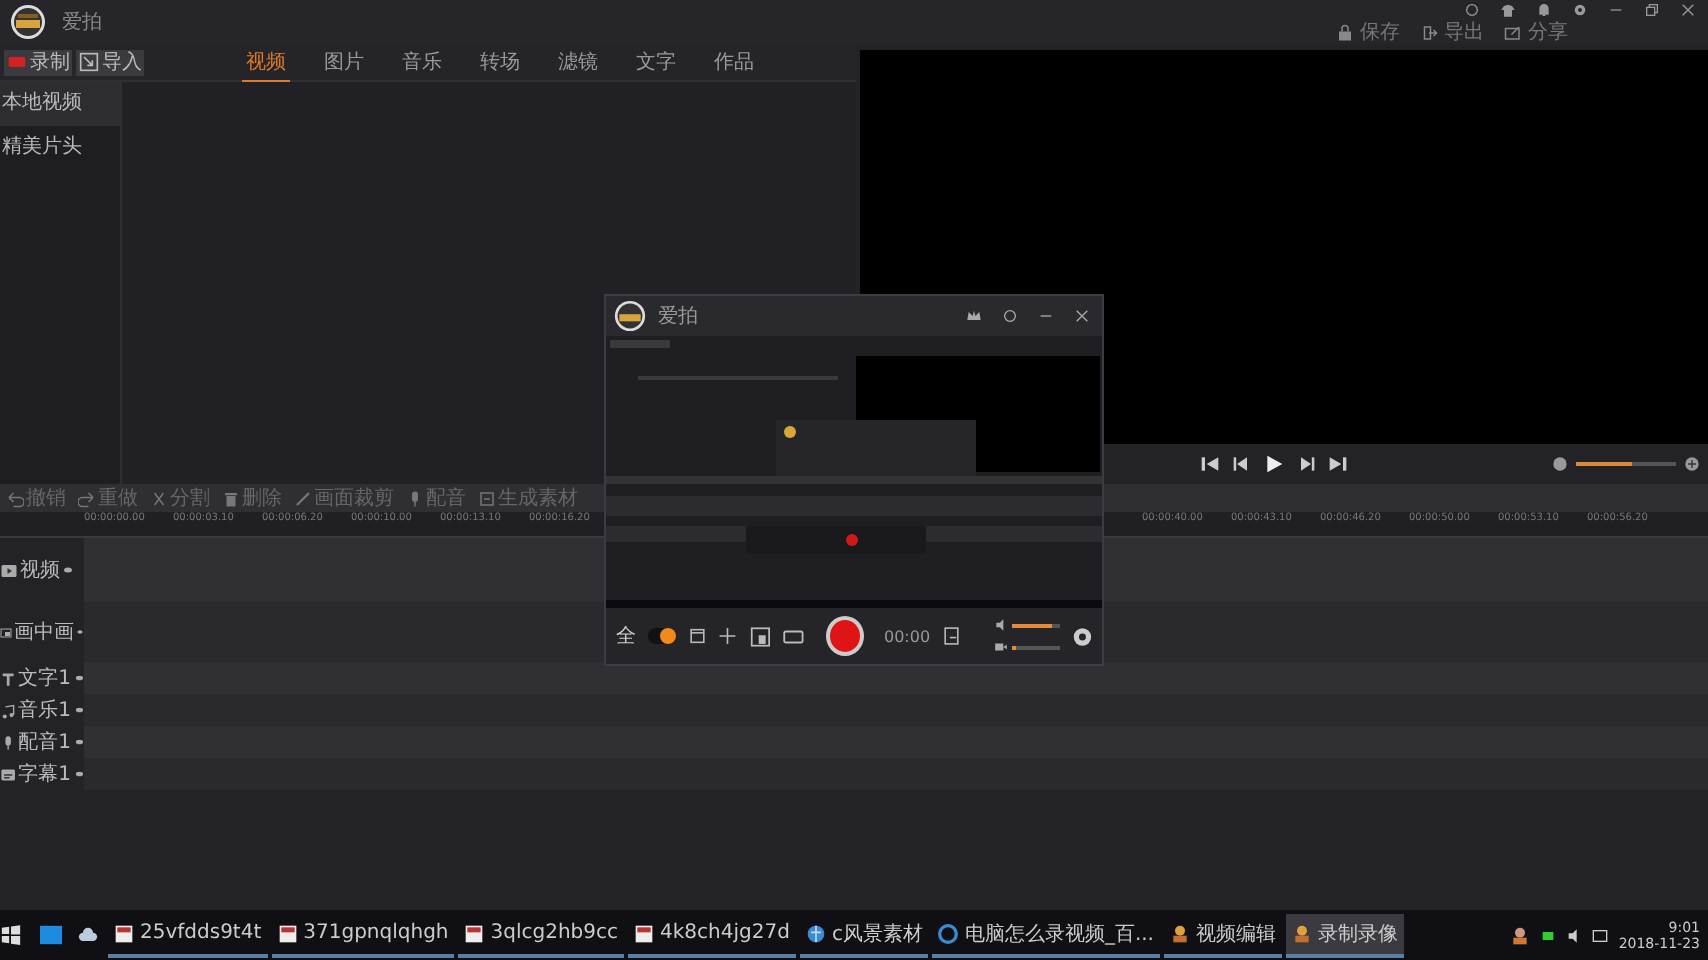  I want to click on picture-in-picture-icon, so click(6, 632).